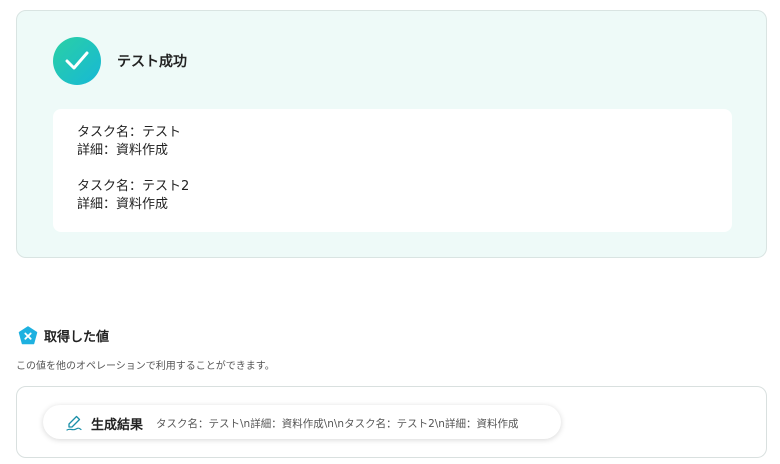 Image resolution: width=780 pixels, height=464 pixels. What do you see at coordinates (133, 168) in the screenshot?
I see `result-output-text: タスク名：テスト 詳細：資料作成 タスク名：テスト2 詳細：資料作成` at bounding box center [133, 168].